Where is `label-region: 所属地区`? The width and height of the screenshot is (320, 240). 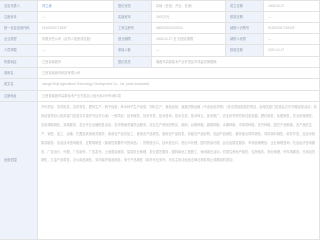
label-region: 所属地区 is located at coordinates (19, 62).